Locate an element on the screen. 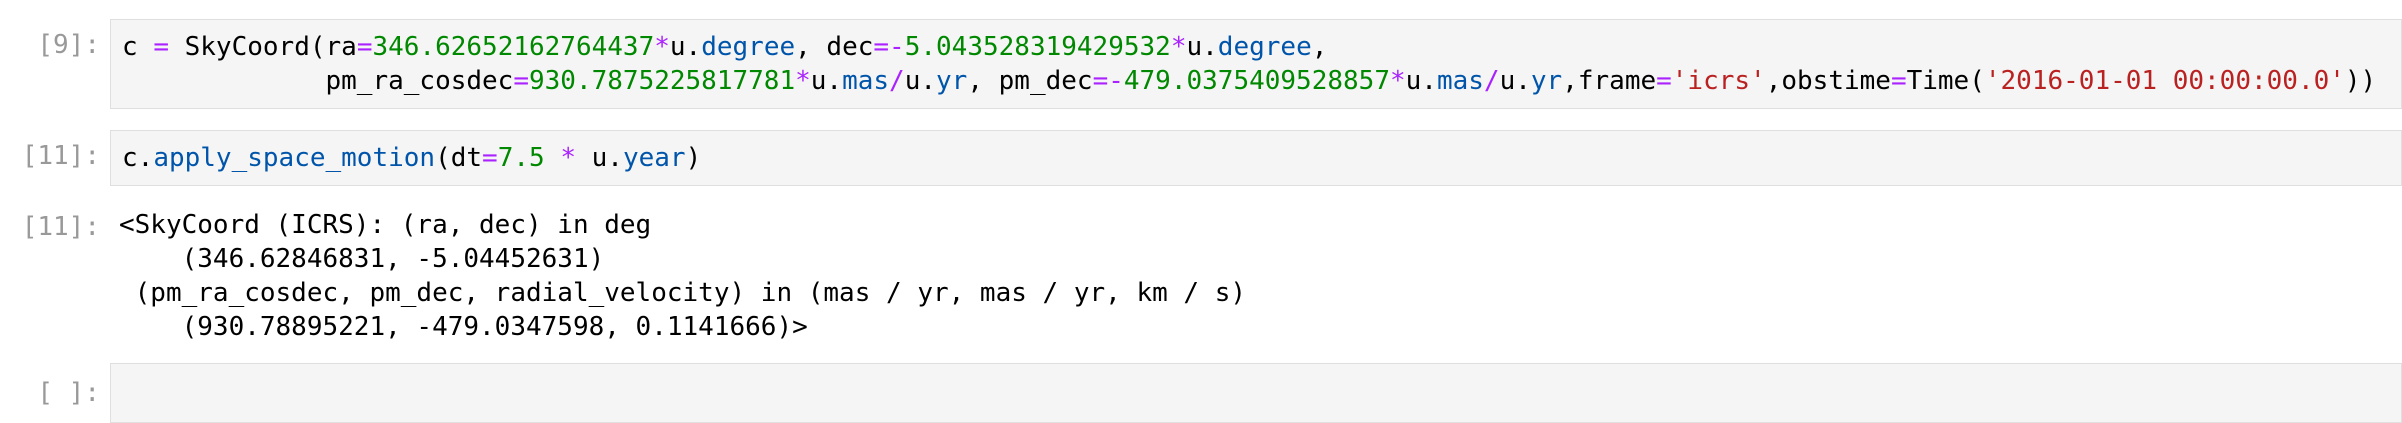 This screenshot has height=423, width=2402. code-token: , dec is located at coordinates (834, 47).